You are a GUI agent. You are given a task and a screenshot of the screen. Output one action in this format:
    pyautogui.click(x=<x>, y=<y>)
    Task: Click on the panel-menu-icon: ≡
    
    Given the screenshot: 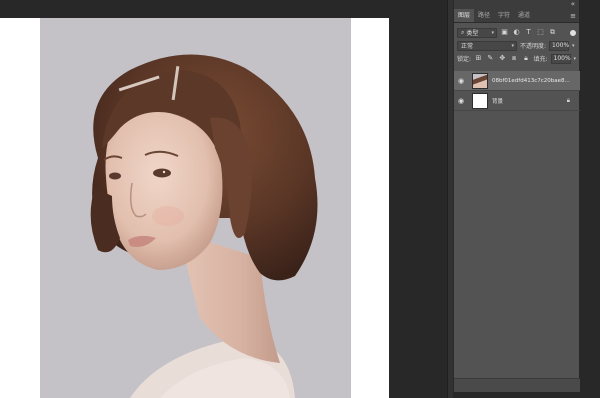 What is the action you would take?
    pyautogui.click(x=573, y=16)
    